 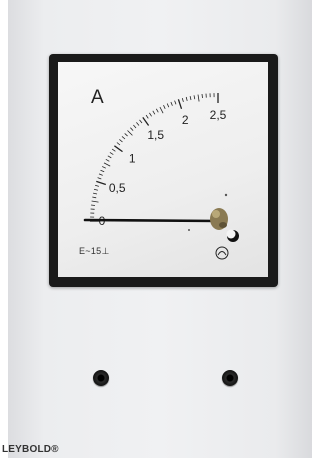 I want to click on scale-label: 0,5, so click(x=117, y=188).